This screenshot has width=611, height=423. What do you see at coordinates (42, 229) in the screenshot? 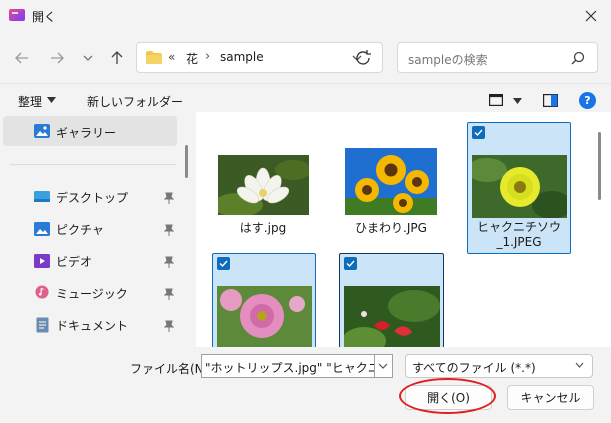
I see `pictures-icon` at bounding box center [42, 229].